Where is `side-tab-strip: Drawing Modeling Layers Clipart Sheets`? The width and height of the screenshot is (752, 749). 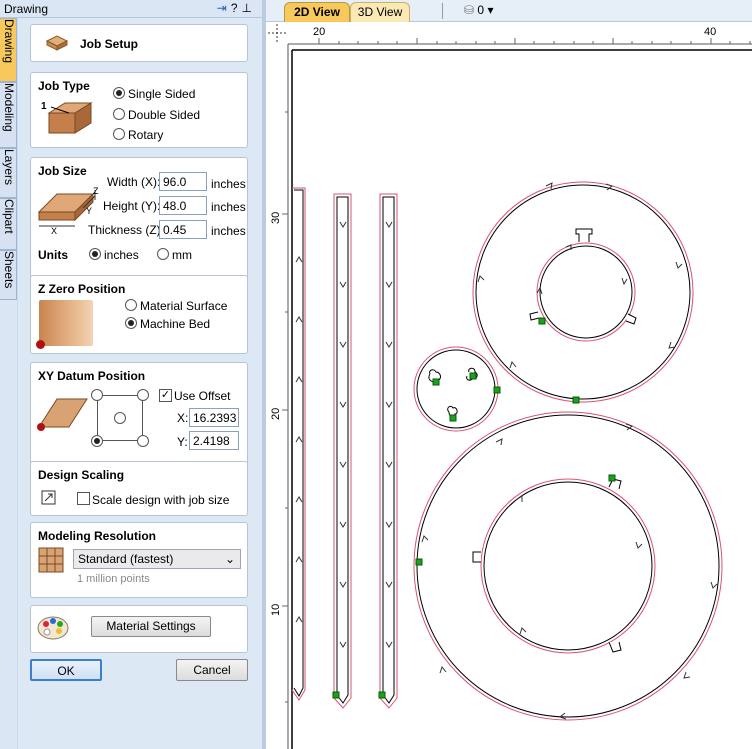 side-tab-strip: Drawing Modeling Layers Clipart Sheets is located at coordinates (8, 383).